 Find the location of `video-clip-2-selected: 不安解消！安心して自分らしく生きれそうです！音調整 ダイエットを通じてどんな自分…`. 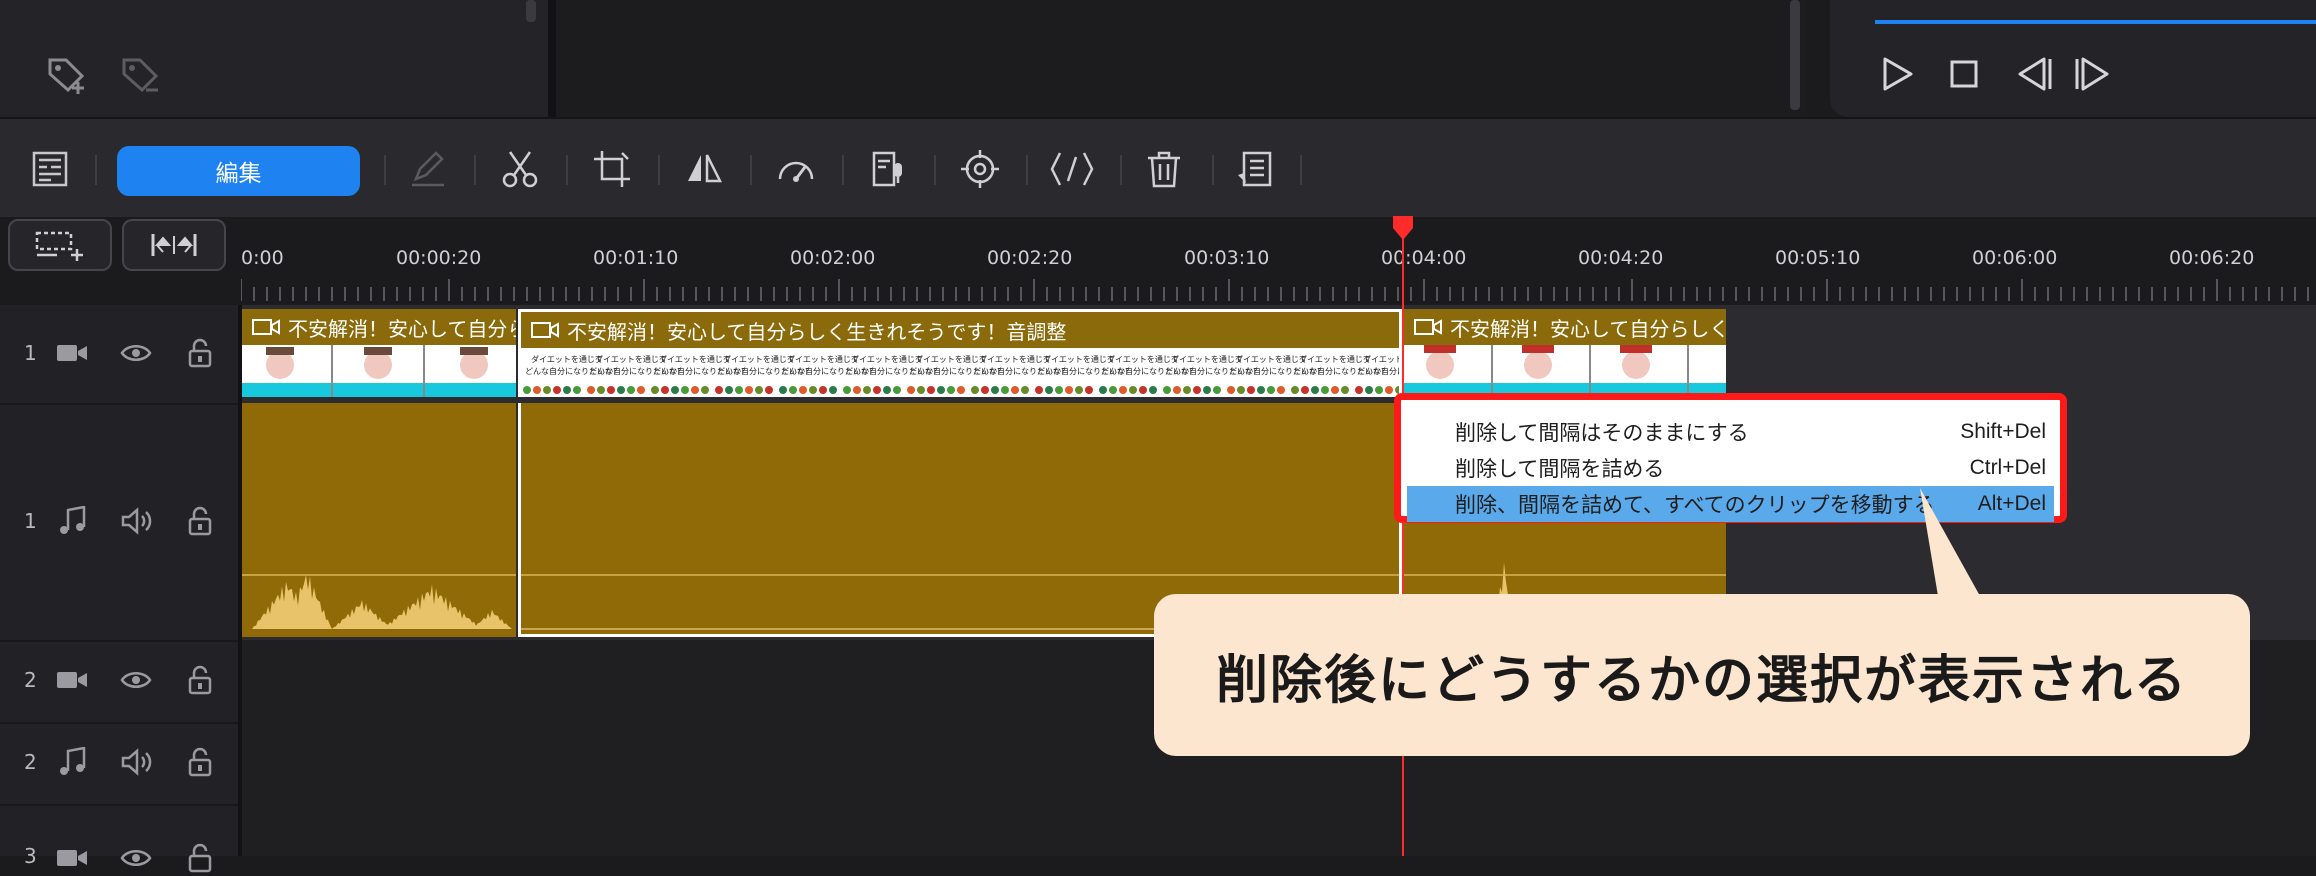

video-clip-2-selected: 不安解消！安心して自分らしく生きれそうです！音調整 ダイエットを通じてどんな自分… is located at coordinates (960, 353).